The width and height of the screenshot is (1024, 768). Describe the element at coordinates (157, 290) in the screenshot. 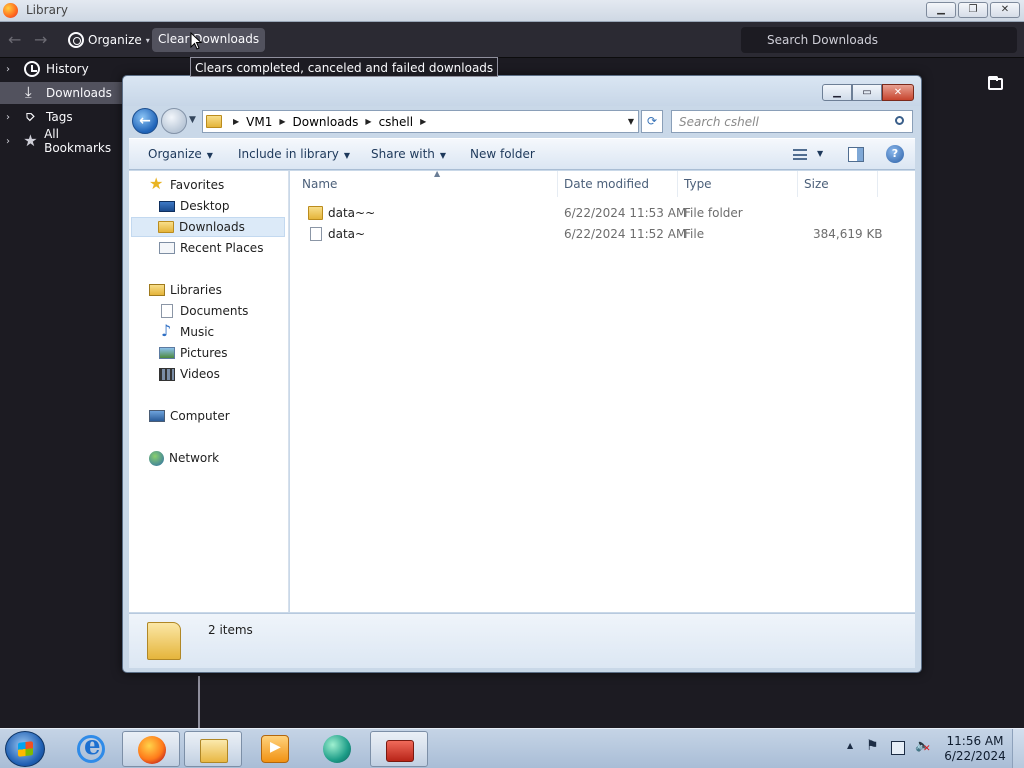

I see `libraries-icon` at that location.